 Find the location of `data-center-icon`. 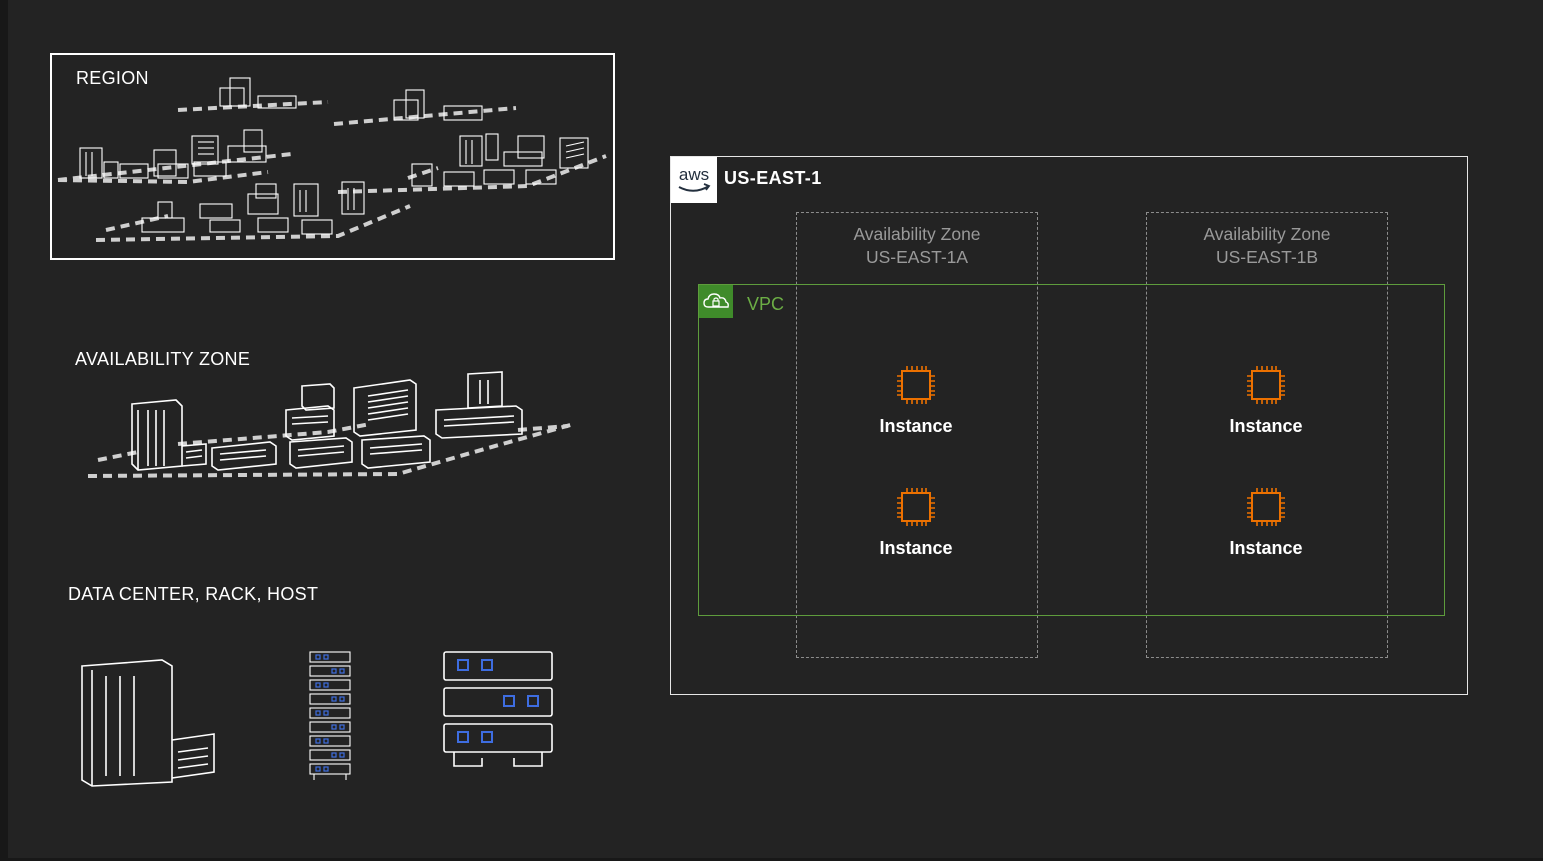

data-center-icon is located at coordinates (148, 723).